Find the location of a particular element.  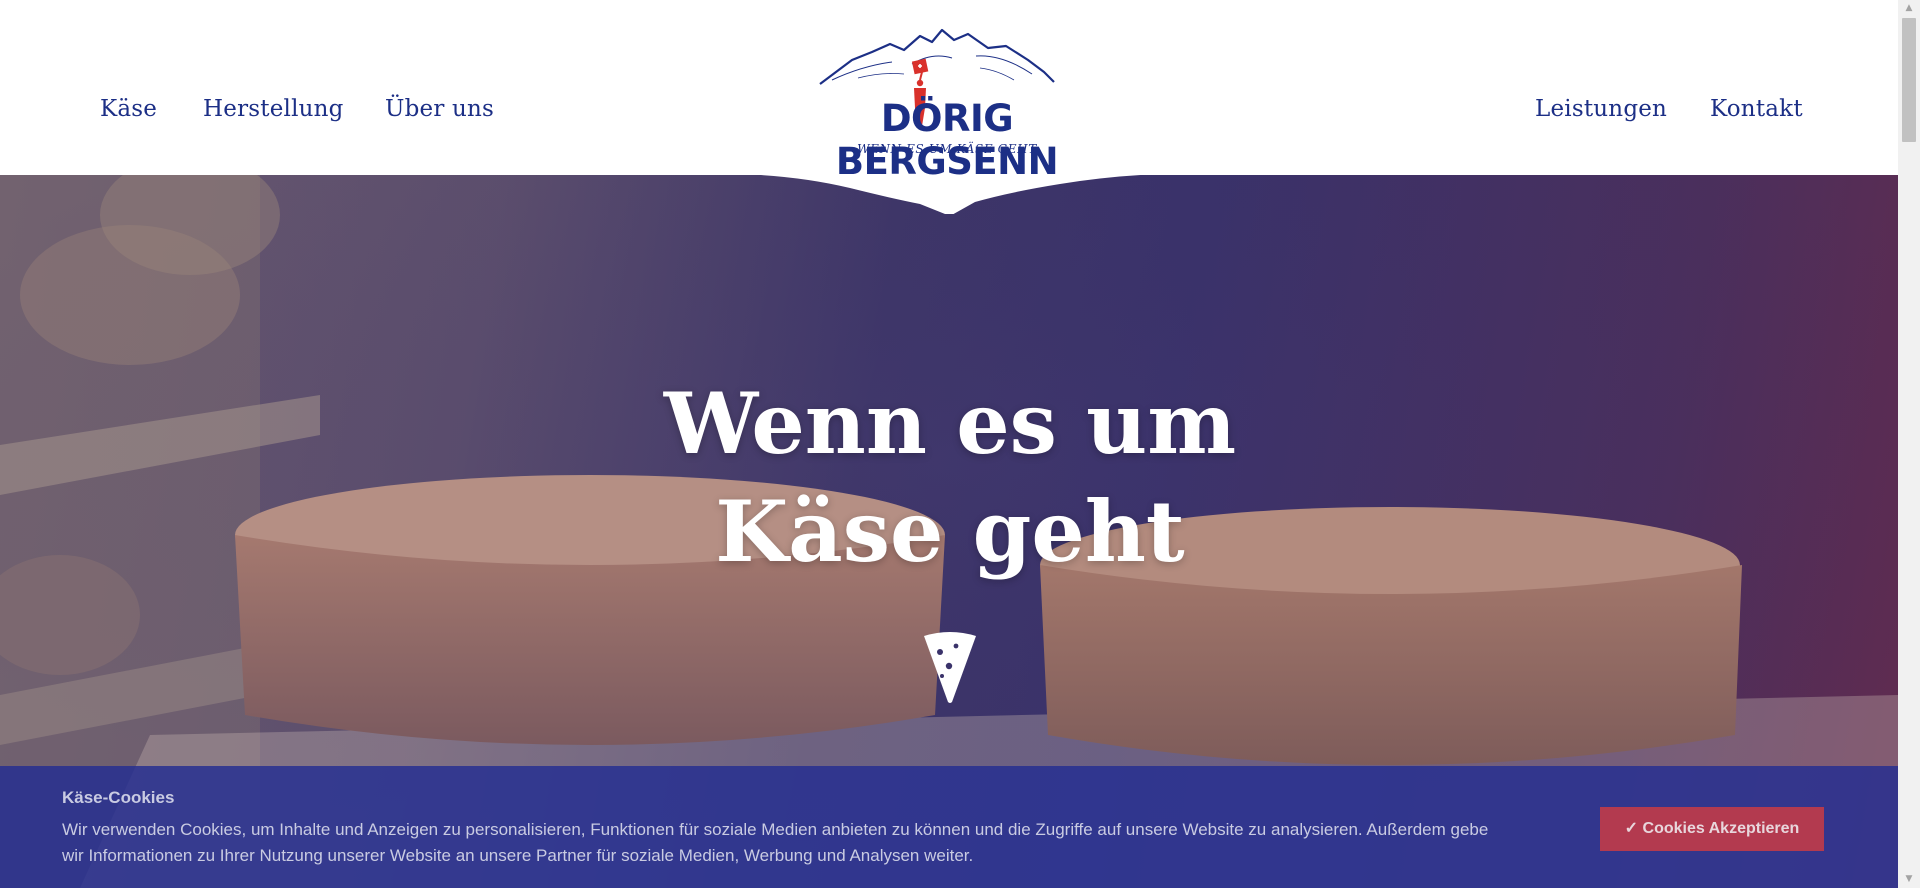

nav-kontakt: Kontakt is located at coordinates (1756, 109).